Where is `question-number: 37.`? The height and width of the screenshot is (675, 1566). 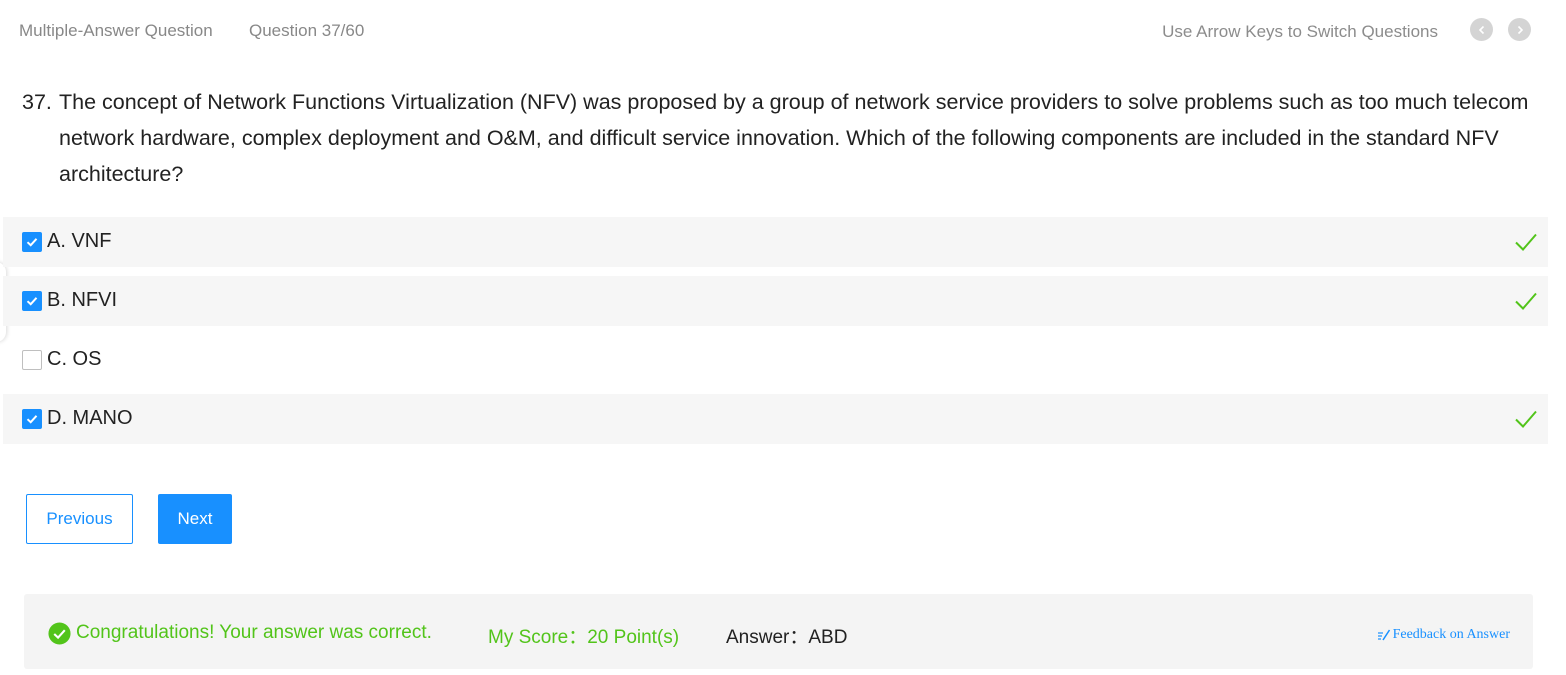
question-number: 37. is located at coordinates (37, 102).